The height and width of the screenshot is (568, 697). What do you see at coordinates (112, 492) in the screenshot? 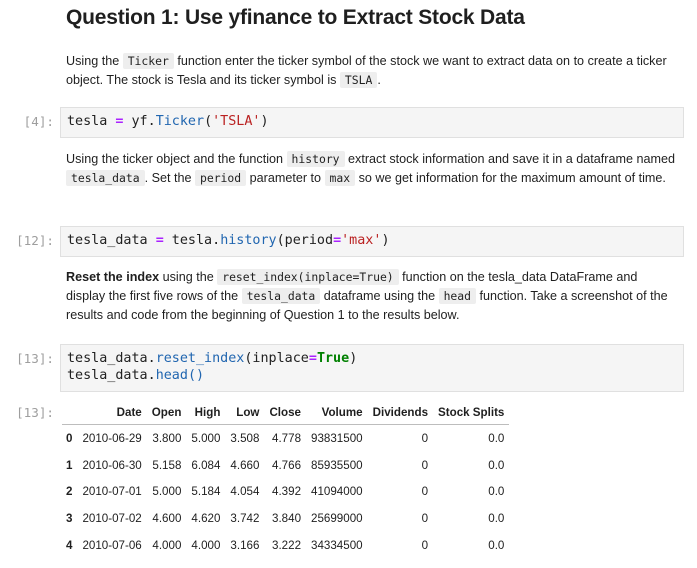
I see `cell-date: 2010-07-01` at bounding box center [112, 492].